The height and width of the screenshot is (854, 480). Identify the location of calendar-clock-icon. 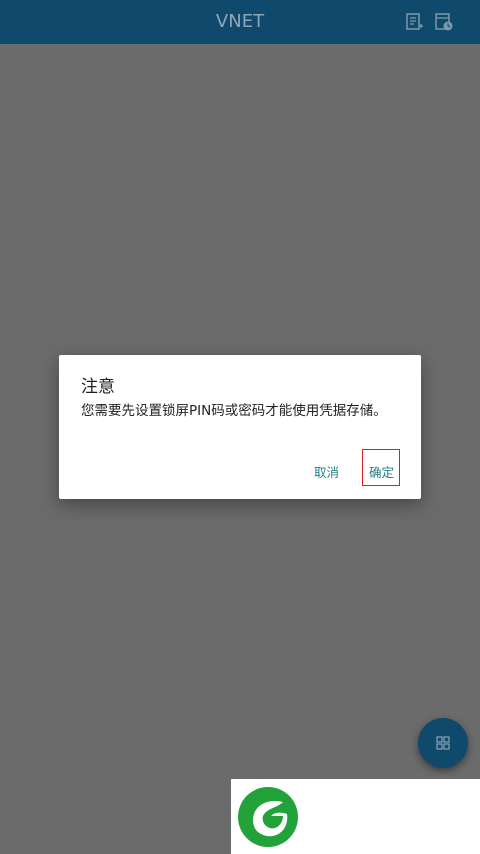
(444, 22).